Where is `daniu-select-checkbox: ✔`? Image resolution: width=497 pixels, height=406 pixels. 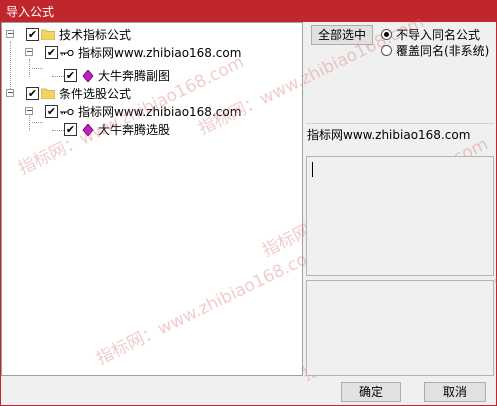 daniu-select-checkbox: ✔ is located at coordinates (70, 129).